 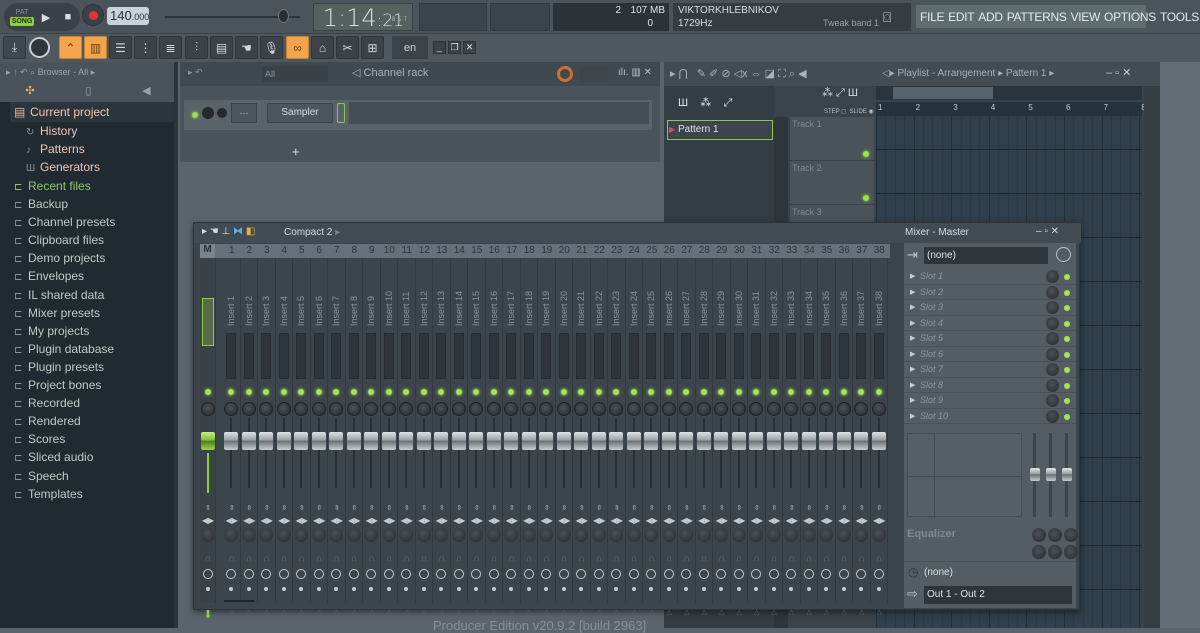 I want to click on toolbar-button-plugin-picker: ☚, so click(x=246, y=47).